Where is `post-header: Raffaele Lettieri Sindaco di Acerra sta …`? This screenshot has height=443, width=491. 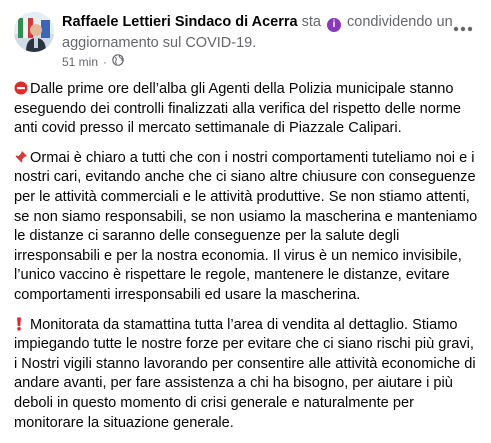
post-header: Raffaele Lettieri Sindaco di Acerra sta … is located at coordinates (246, 41).